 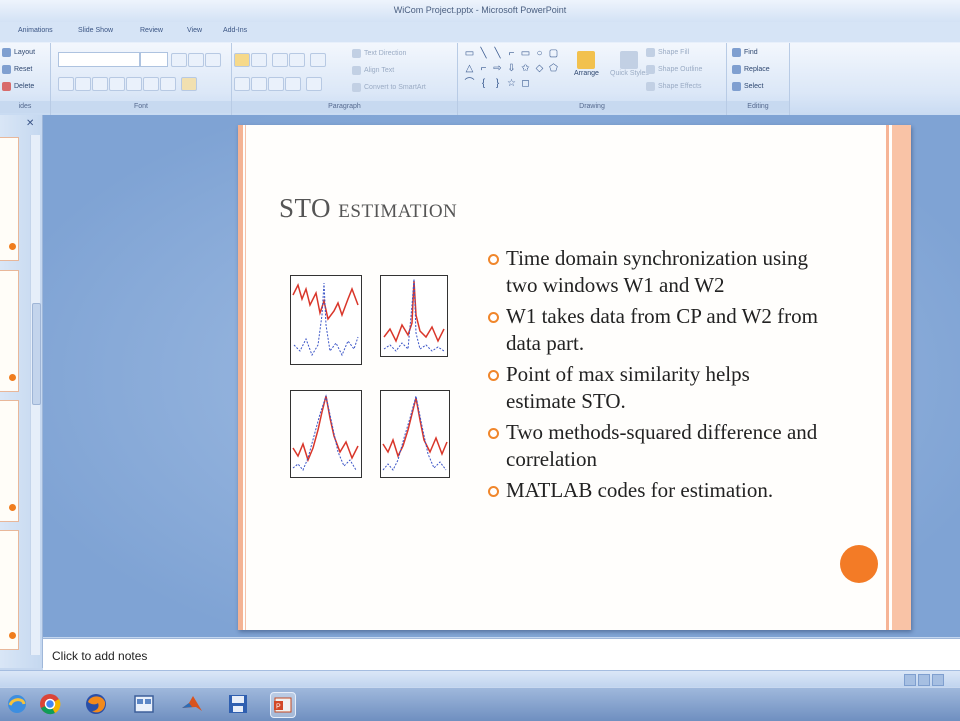 What do you see at coordinates (318, 60) in the screenshot?
I see `line-spacing-button` at bounding box center [318, 60].